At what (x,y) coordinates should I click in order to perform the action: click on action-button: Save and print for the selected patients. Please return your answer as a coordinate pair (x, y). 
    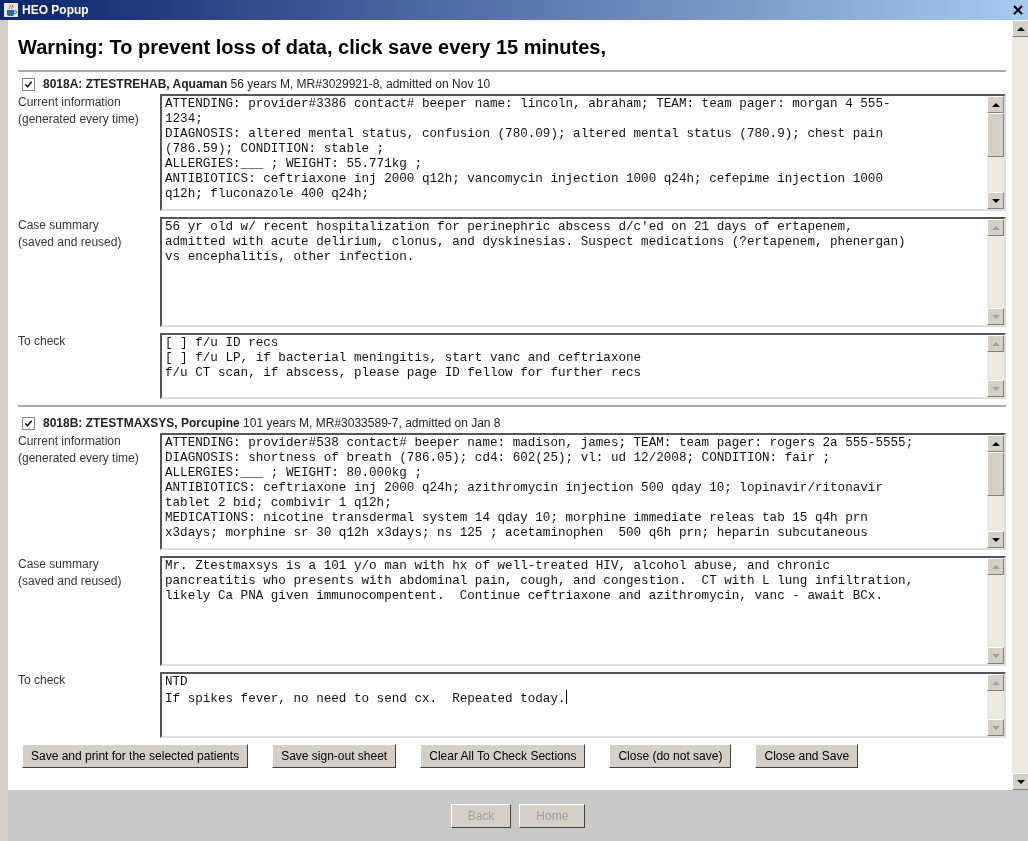
    Looking at the image, I should click on (135, 756).